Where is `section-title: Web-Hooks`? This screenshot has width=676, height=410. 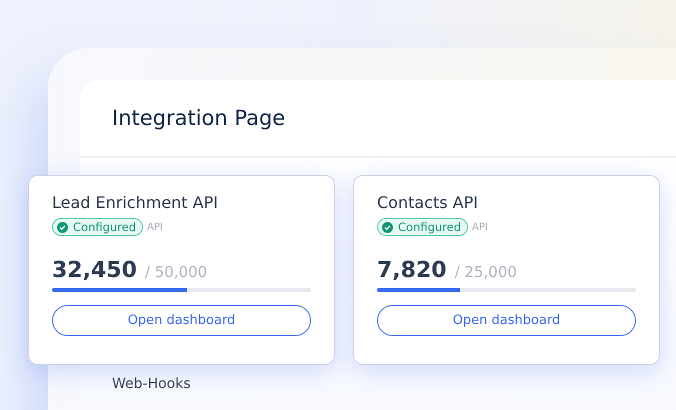 section-title: Web-Hooks is located at coordinates (152, 384).